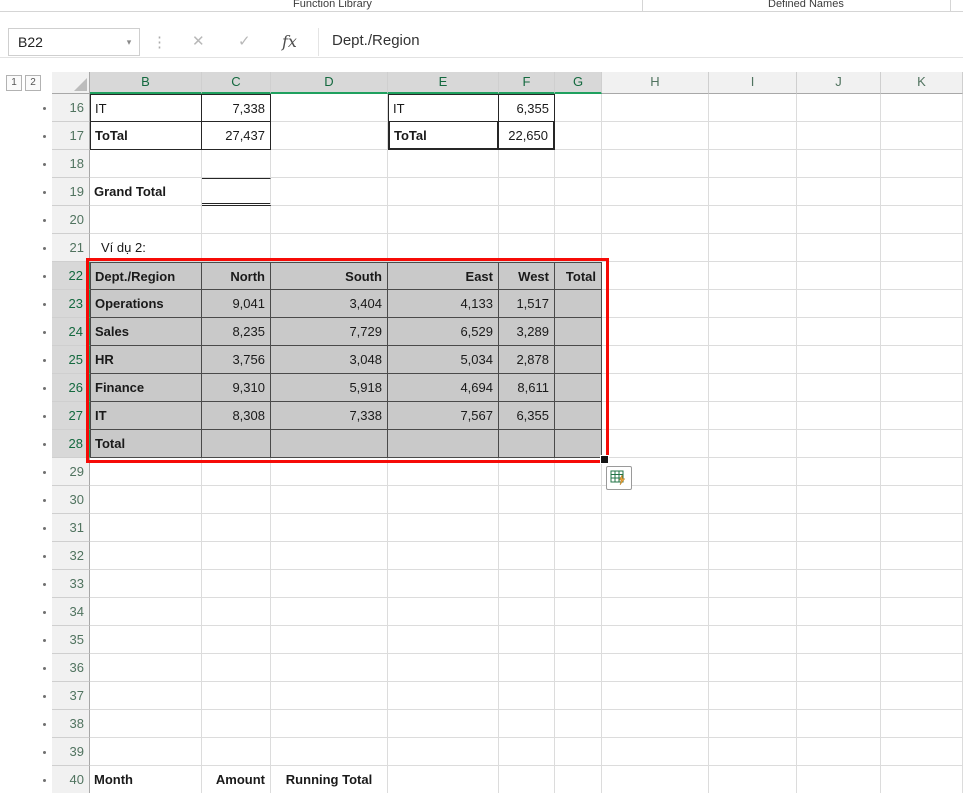 The height and width of the screenshot is (793, 963). What do you see at coordinates (527, 220) in the screenshot?
I see `cell-F20` at bounding box center [527, 220].